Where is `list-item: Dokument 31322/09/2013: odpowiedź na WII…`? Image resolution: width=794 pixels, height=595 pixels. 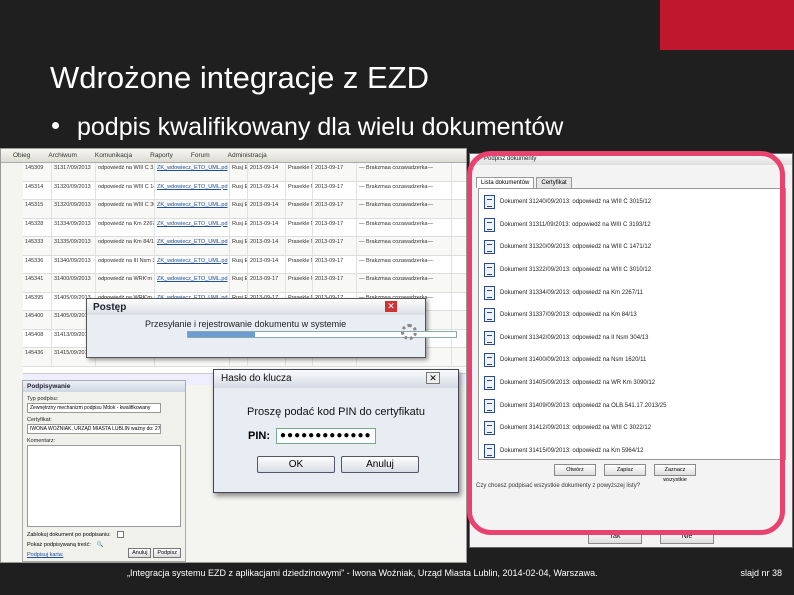
list-item: Dokument 31322/09/2013: odpowiedź na WII… is located at coordinates (632, 270).